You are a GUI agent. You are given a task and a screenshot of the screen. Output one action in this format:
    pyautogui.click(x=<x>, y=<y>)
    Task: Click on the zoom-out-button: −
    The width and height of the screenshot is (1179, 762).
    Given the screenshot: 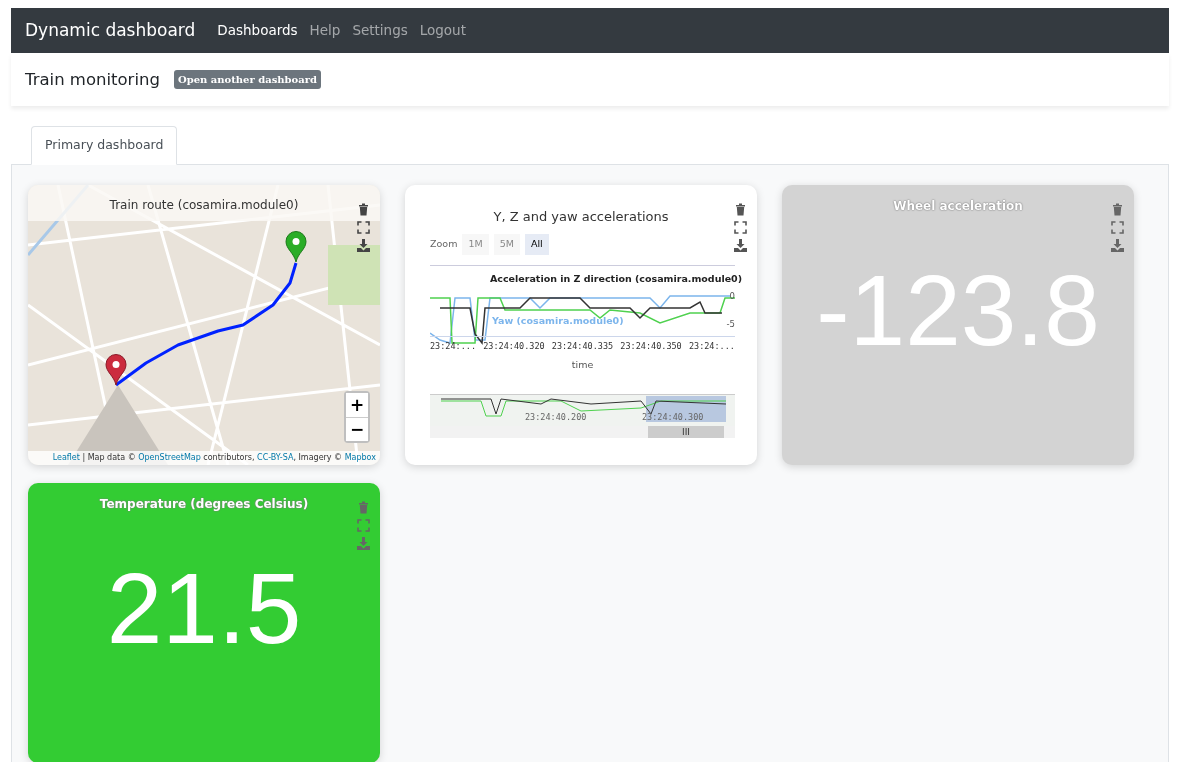 What is the action you would take?
    pyautogui.click(x=357, y=428)
    